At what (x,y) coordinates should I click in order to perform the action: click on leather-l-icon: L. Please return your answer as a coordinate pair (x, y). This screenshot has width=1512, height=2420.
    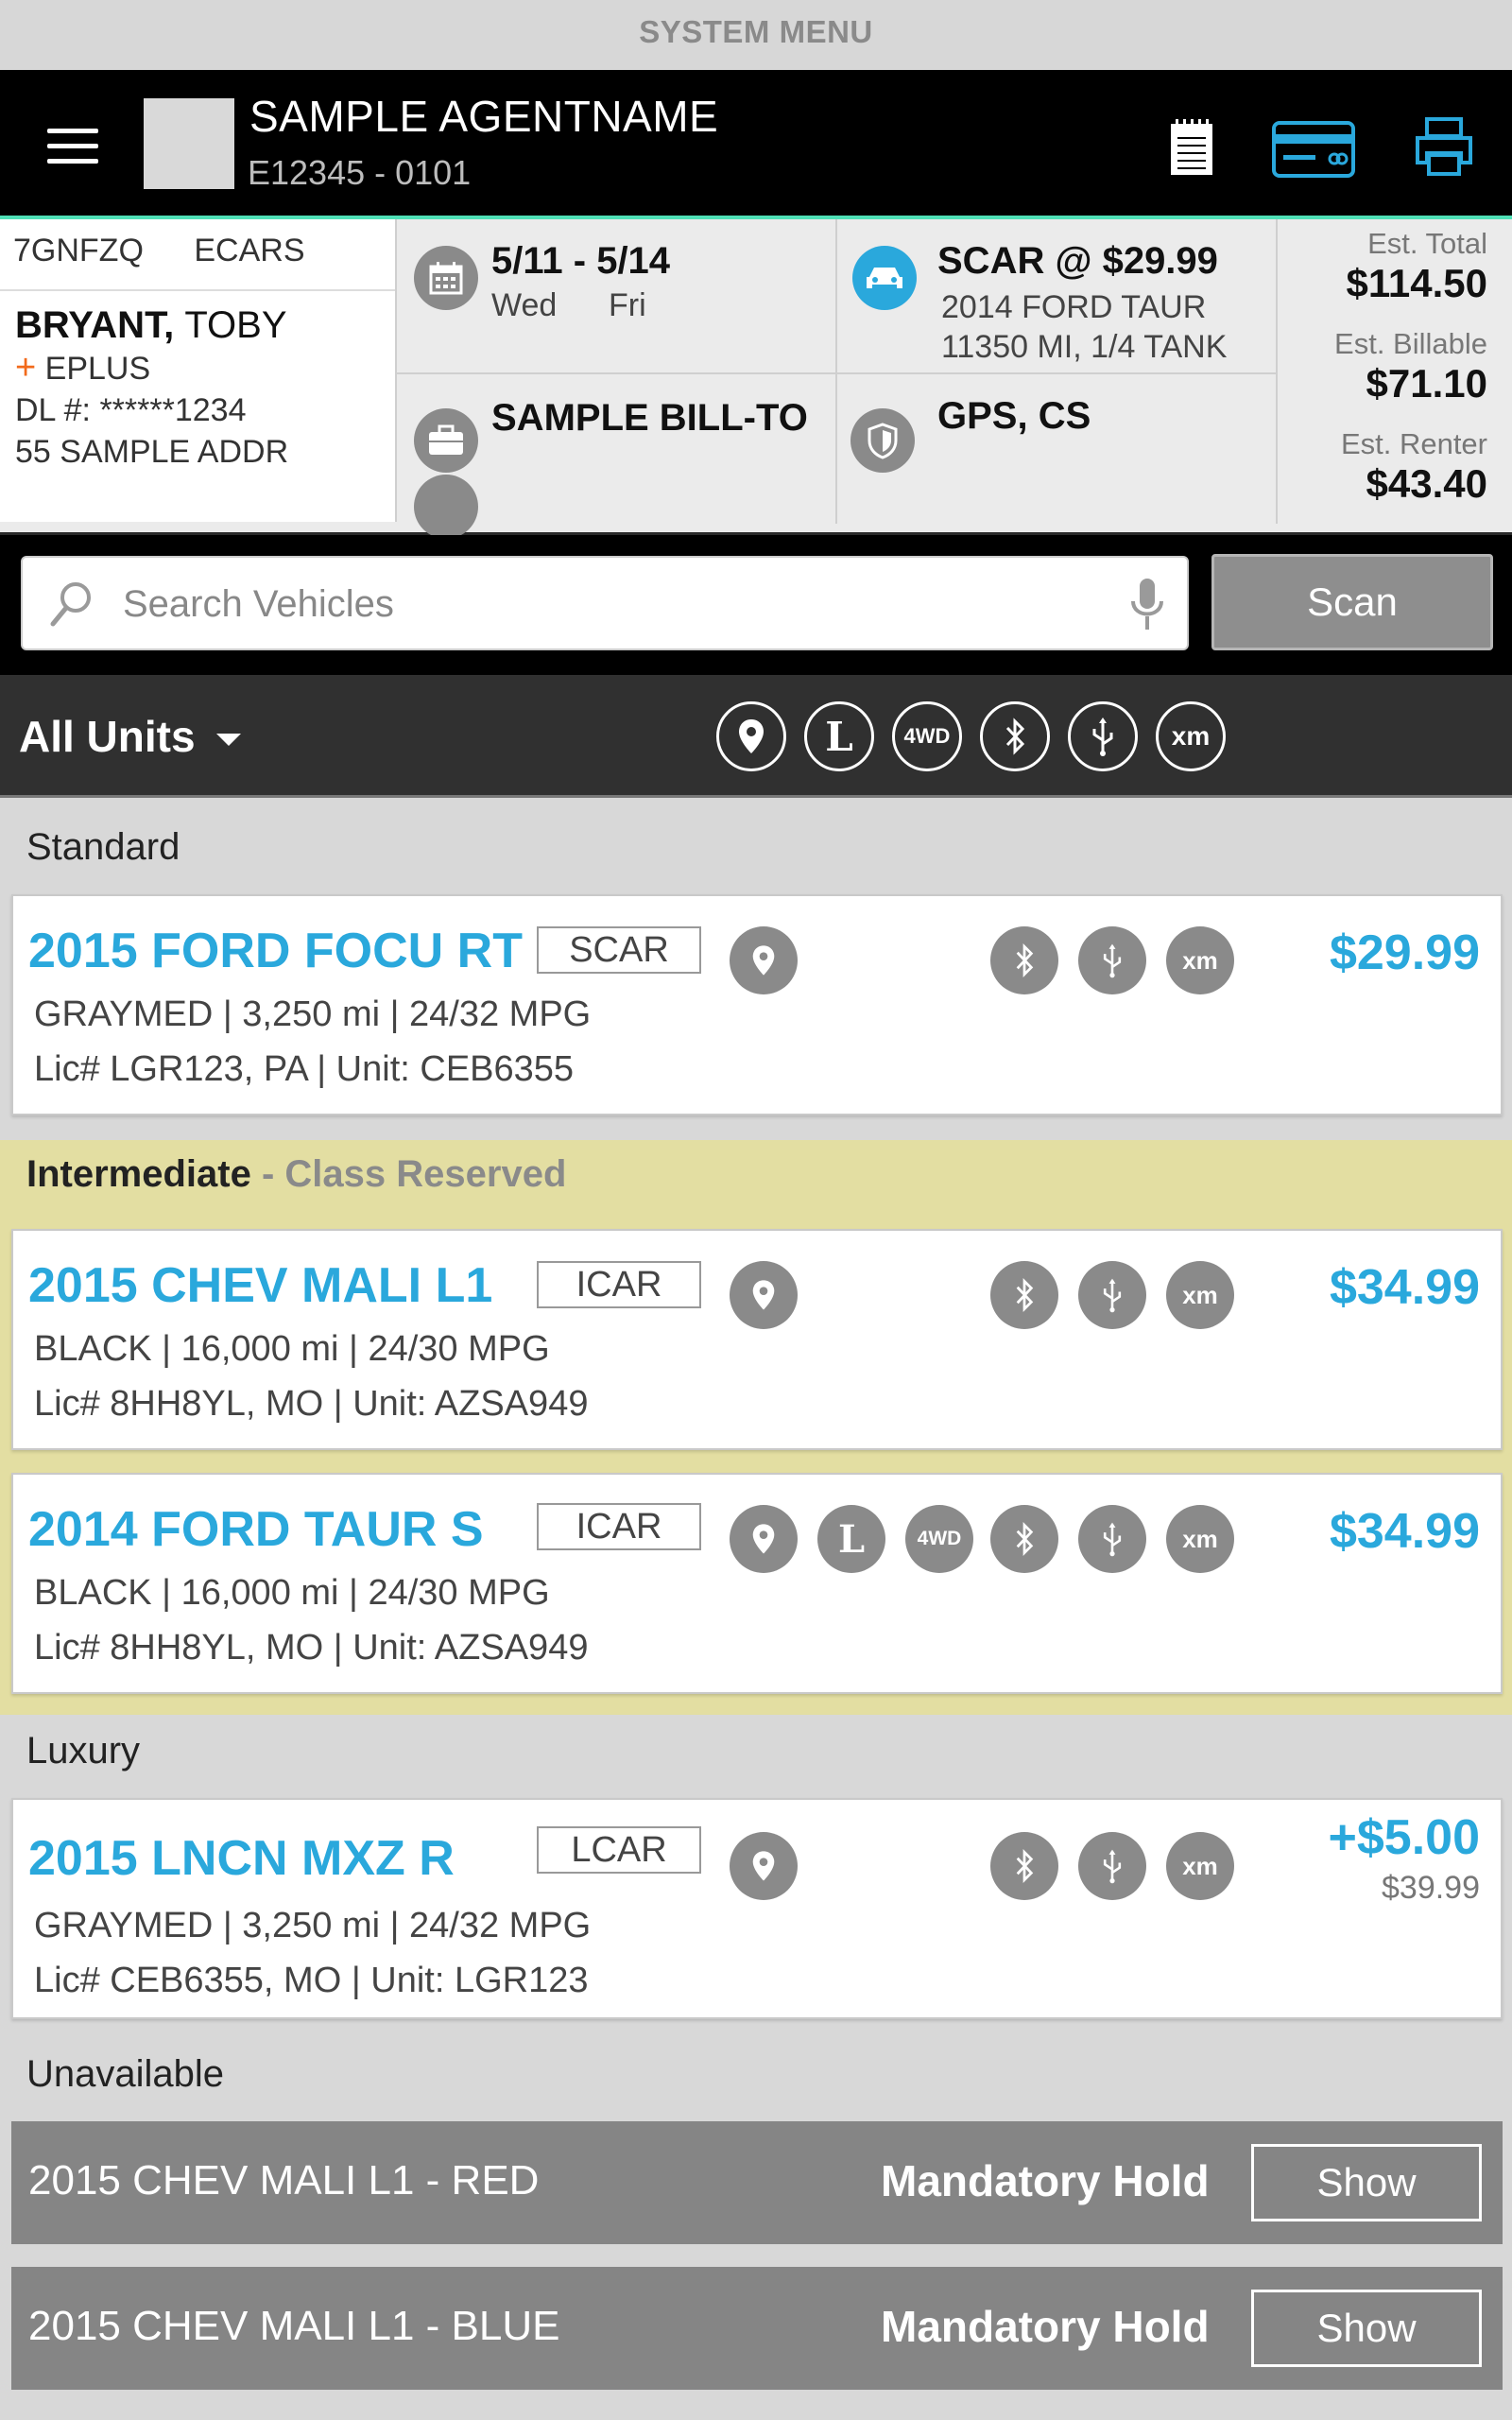
    Looking at the image, I should click on (851, 1539).